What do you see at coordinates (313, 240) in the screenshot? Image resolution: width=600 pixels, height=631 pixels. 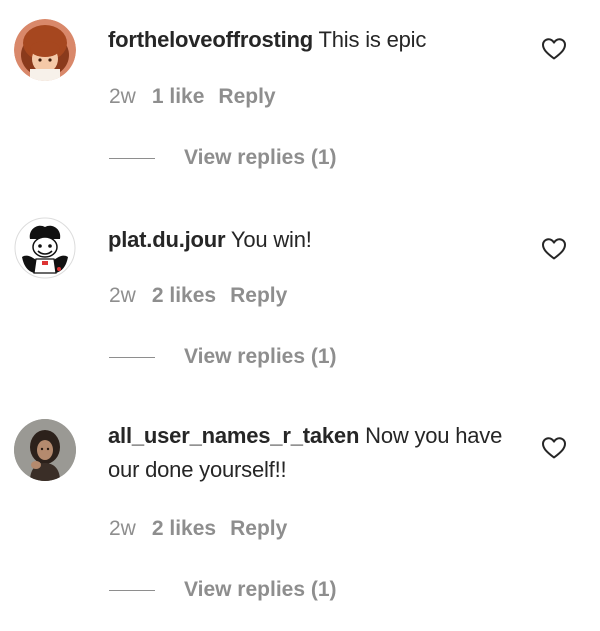 I see `comment-text: plat.du.jour You win!` at bounding box center [313, 240].